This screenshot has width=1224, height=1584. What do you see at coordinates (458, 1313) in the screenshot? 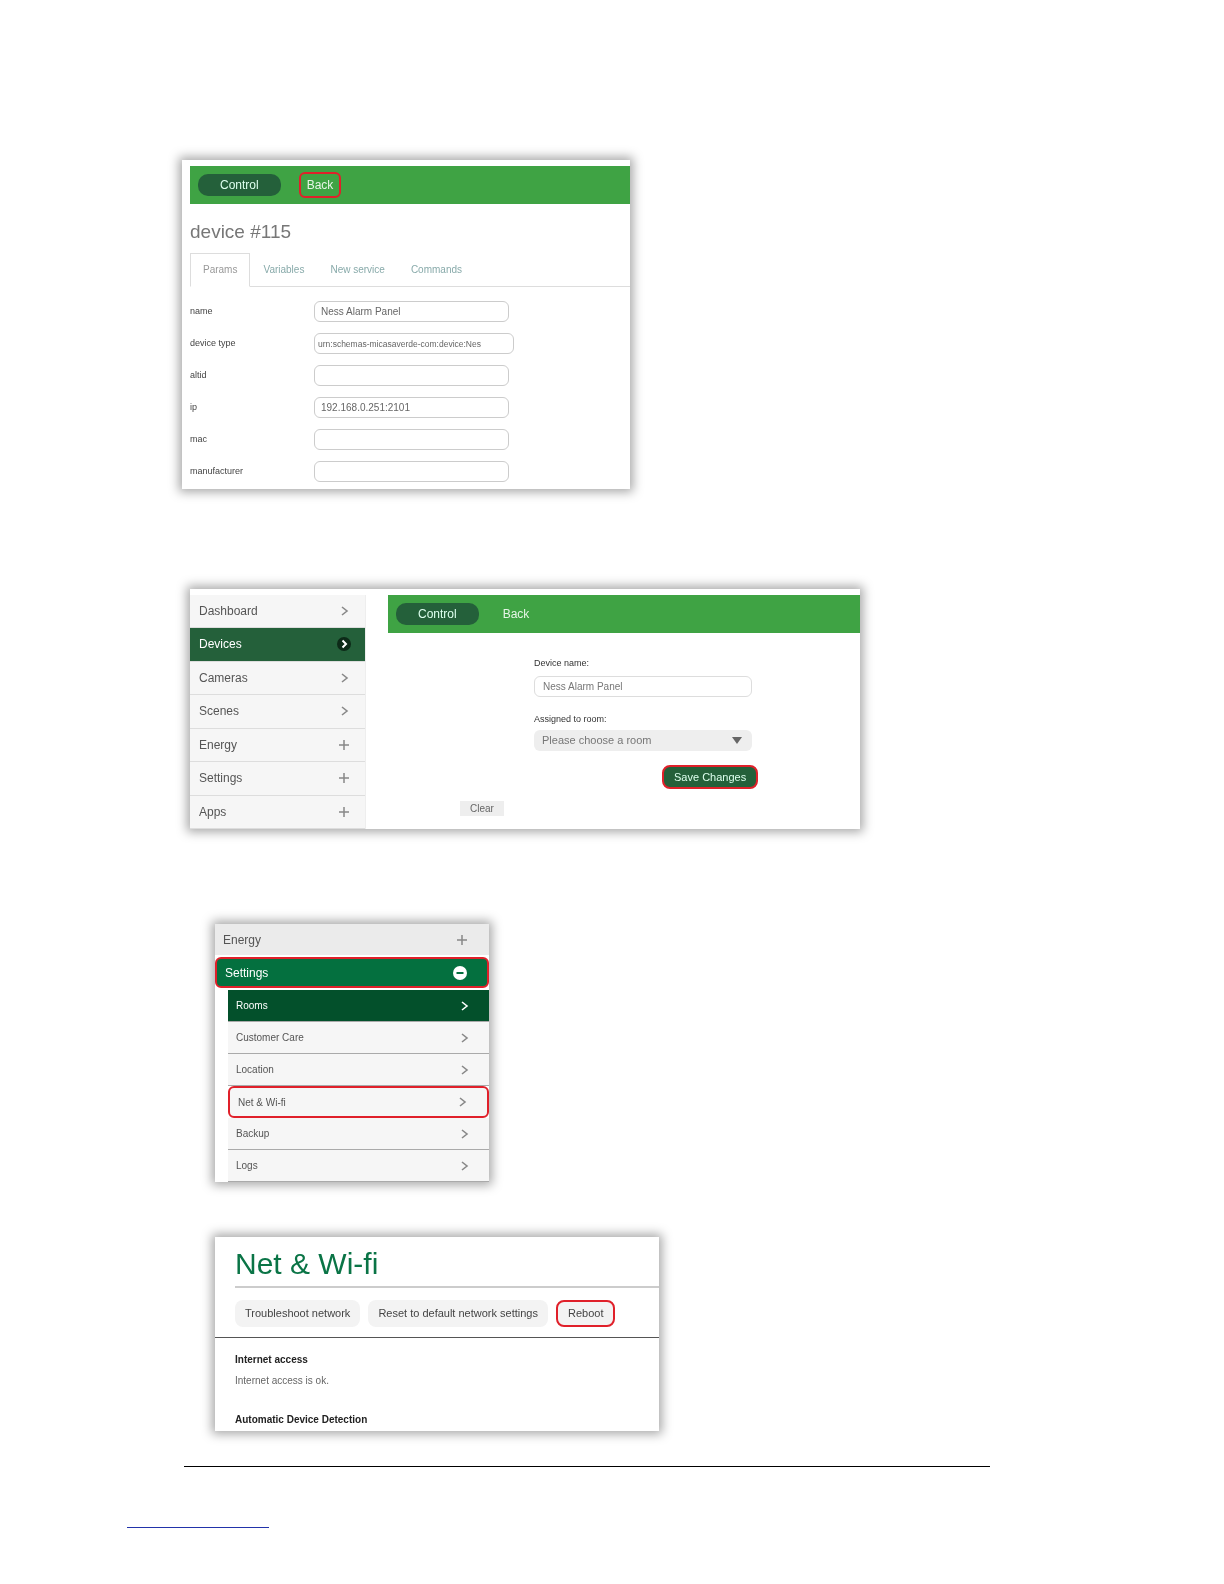
I see `action-button: Reset to default network settings` at bounding box center [458, 1313].